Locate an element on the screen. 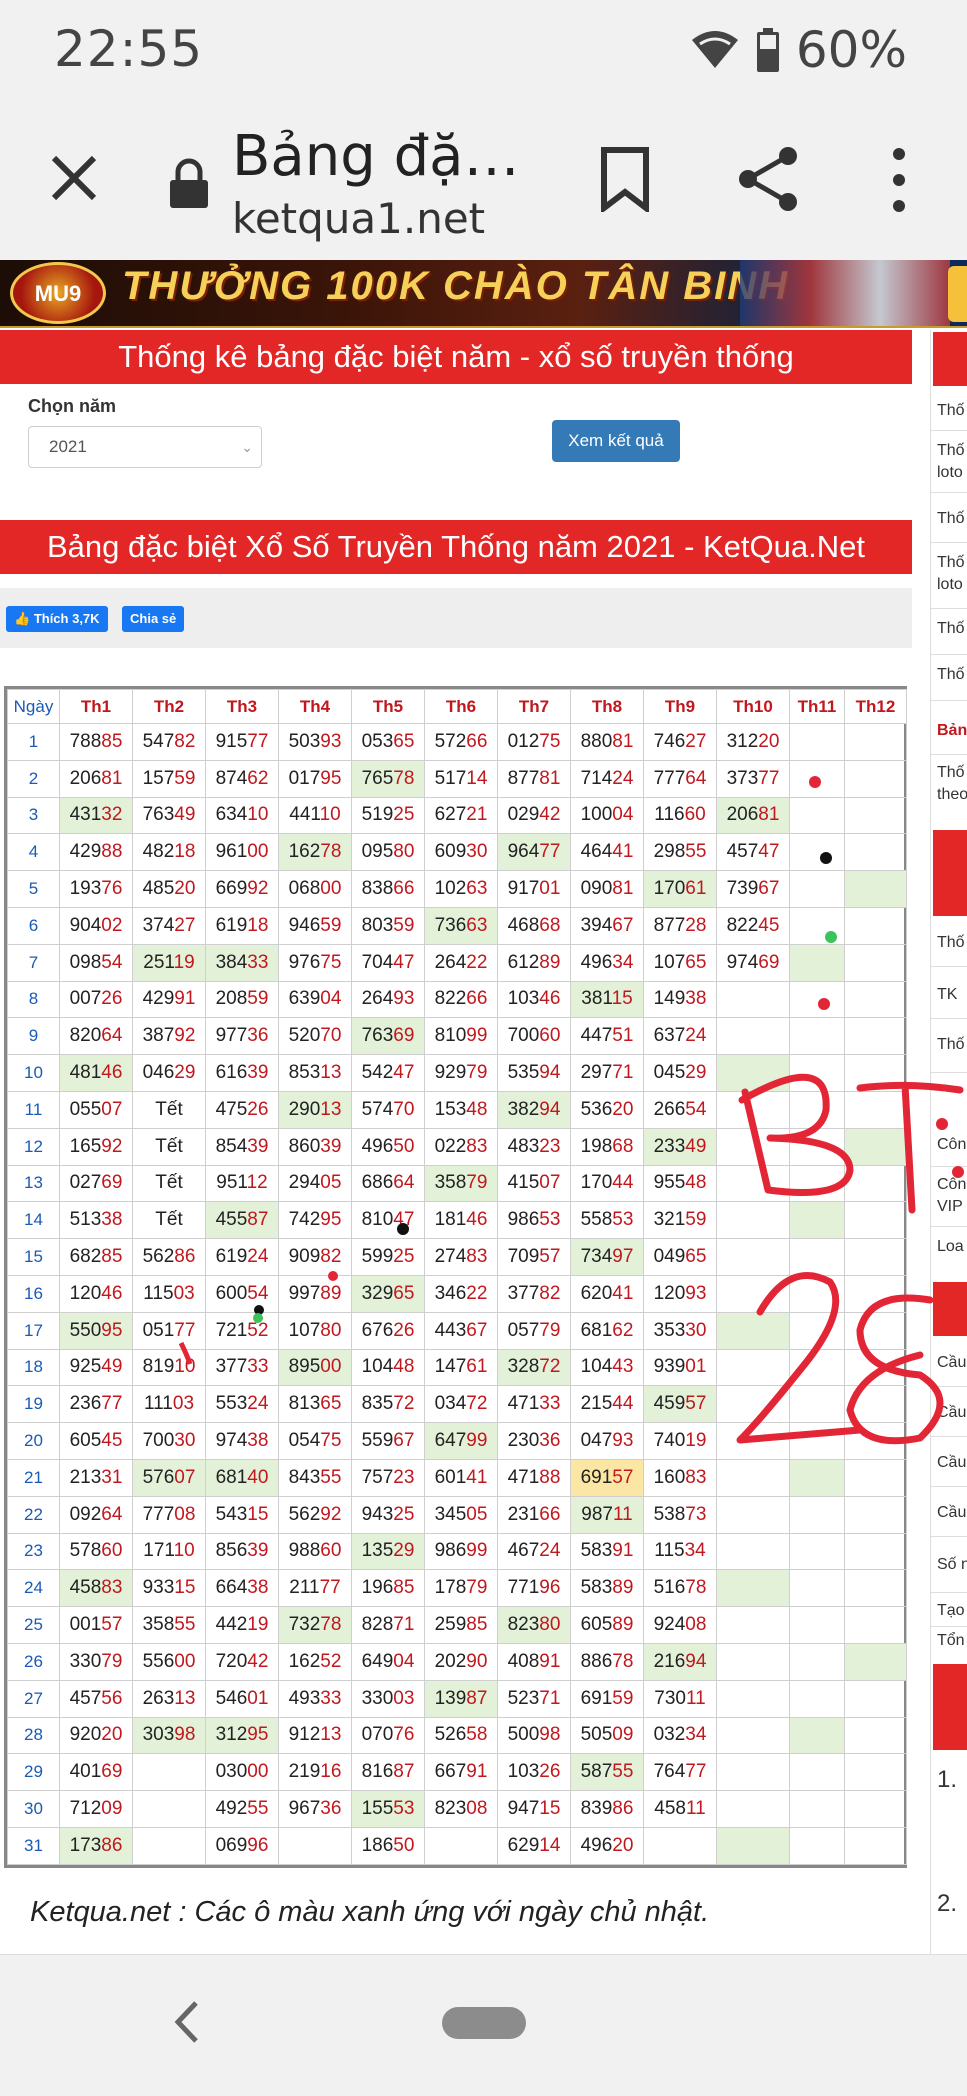  number-last-two: 00 is located at coordinates (185, 1661).